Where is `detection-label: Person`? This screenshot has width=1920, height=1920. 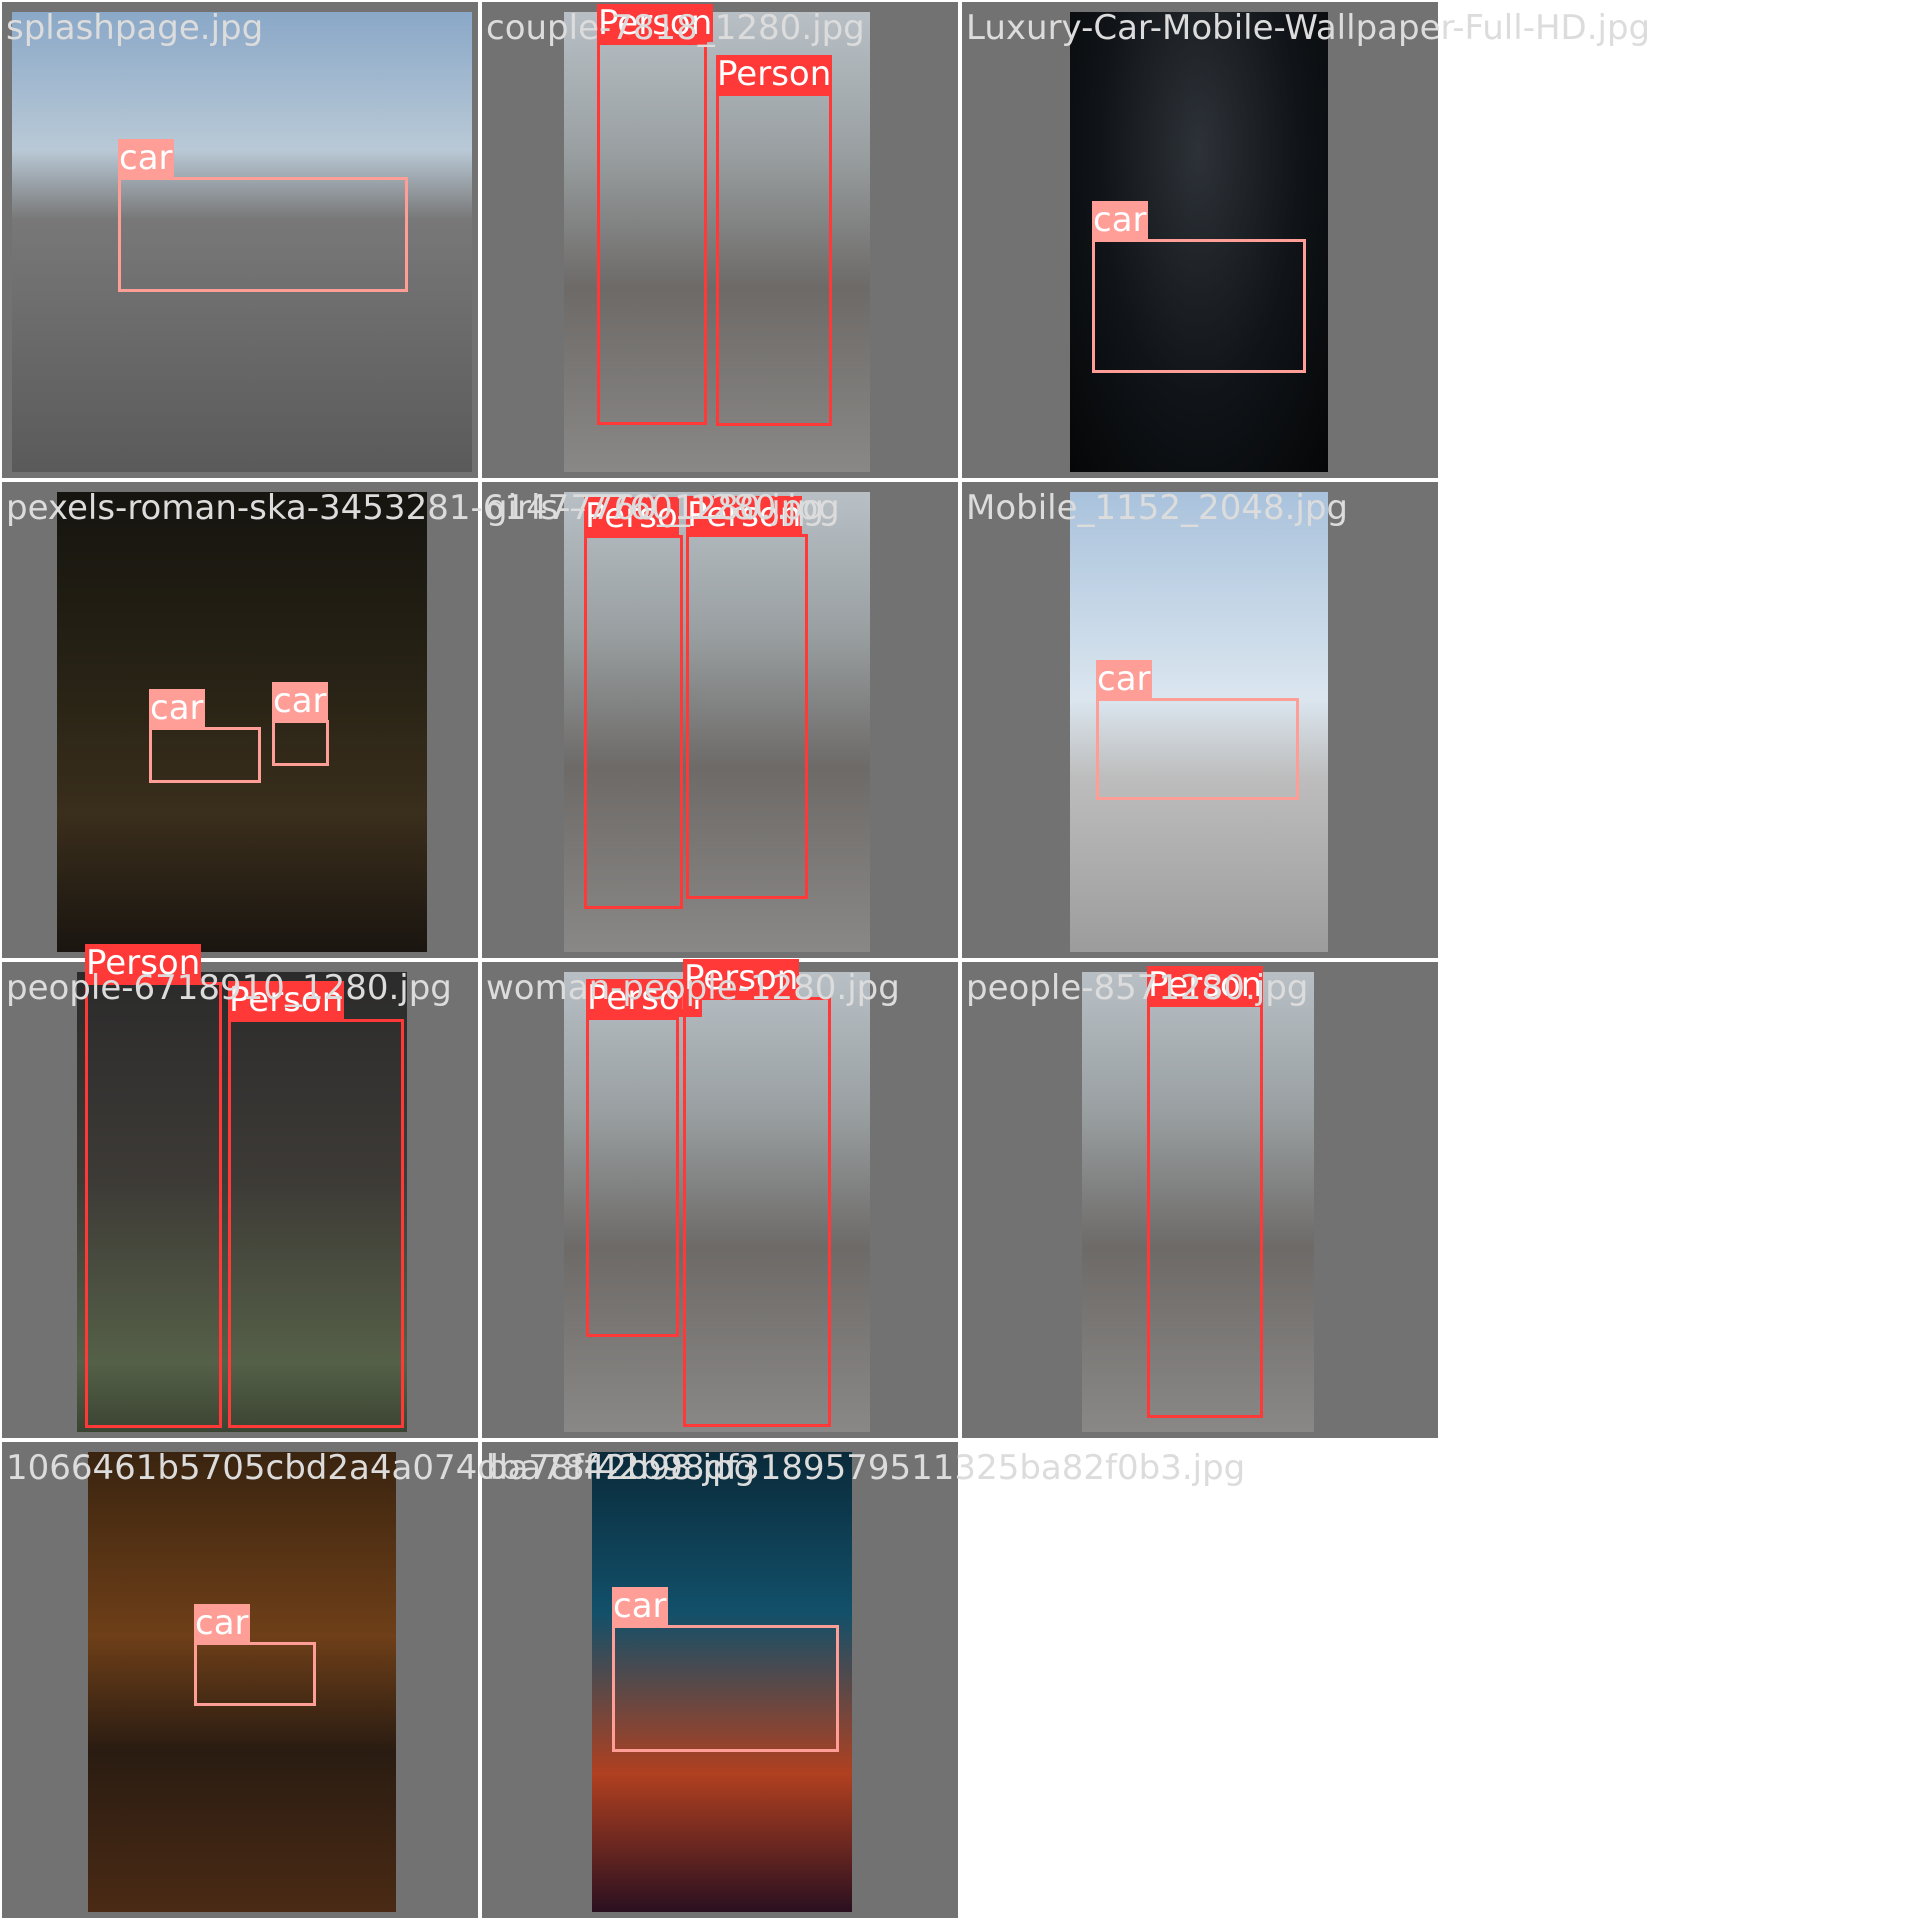
detection-label: Person is located at coordinates (774, 74).